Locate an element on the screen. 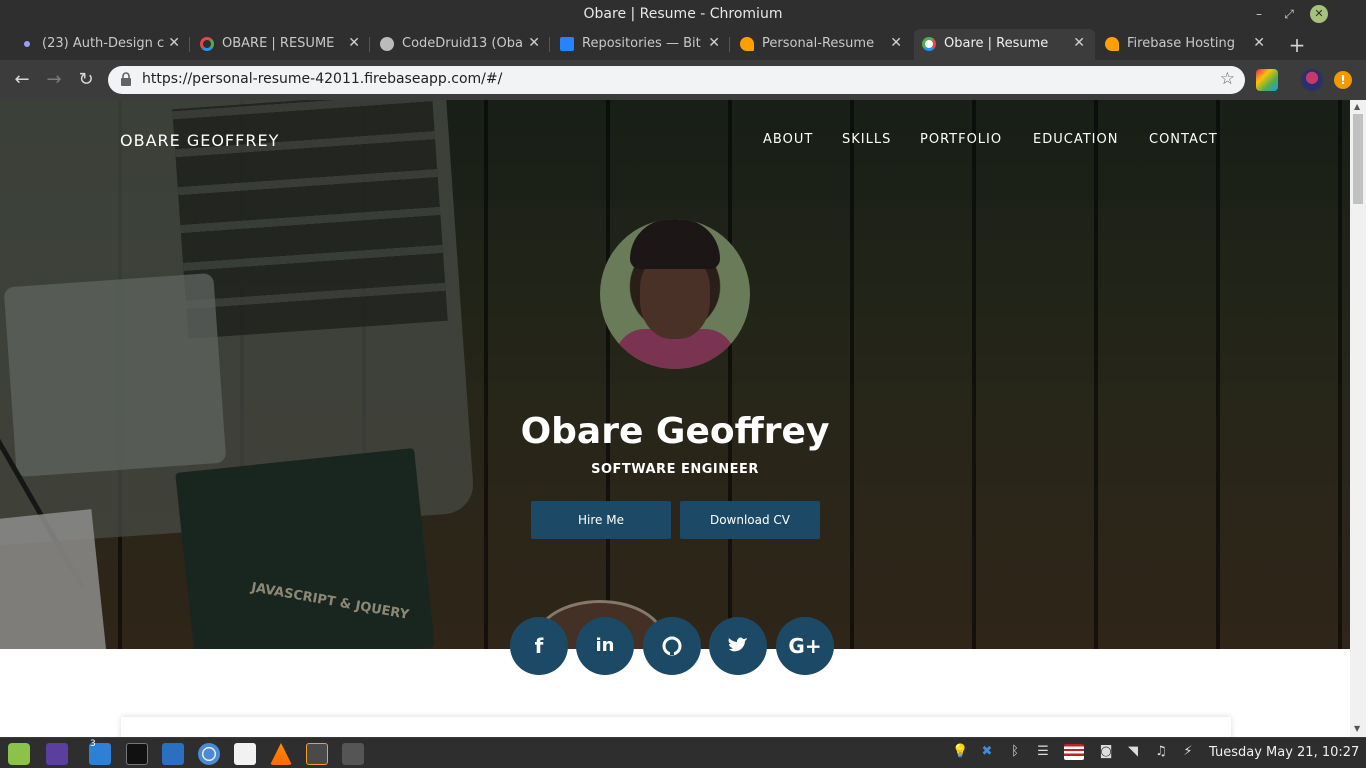  tab-label: Firebase Hosting is located at coordinates (1181, 43).